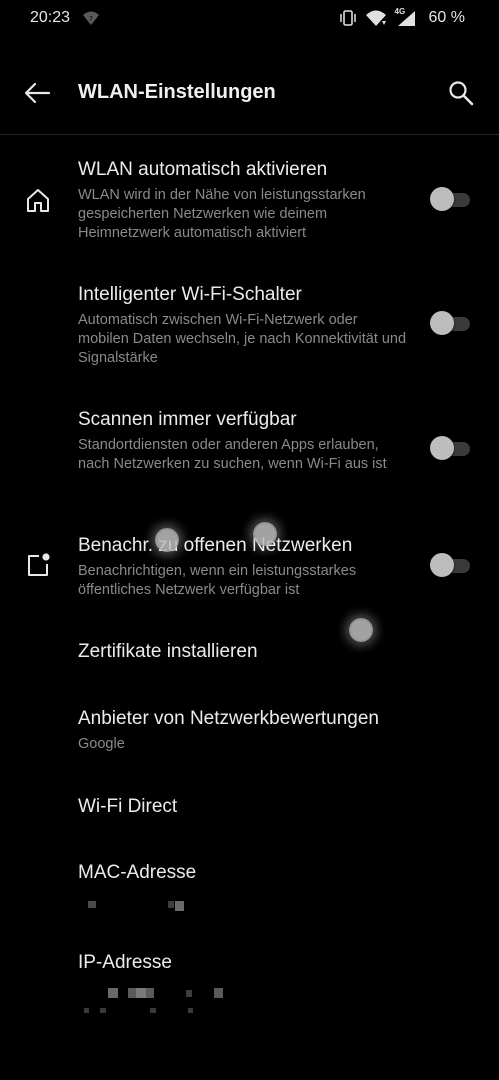 This screenshot has height=1080, width=499. I want to click on open-network-notification-toggle, so click(450, 565).